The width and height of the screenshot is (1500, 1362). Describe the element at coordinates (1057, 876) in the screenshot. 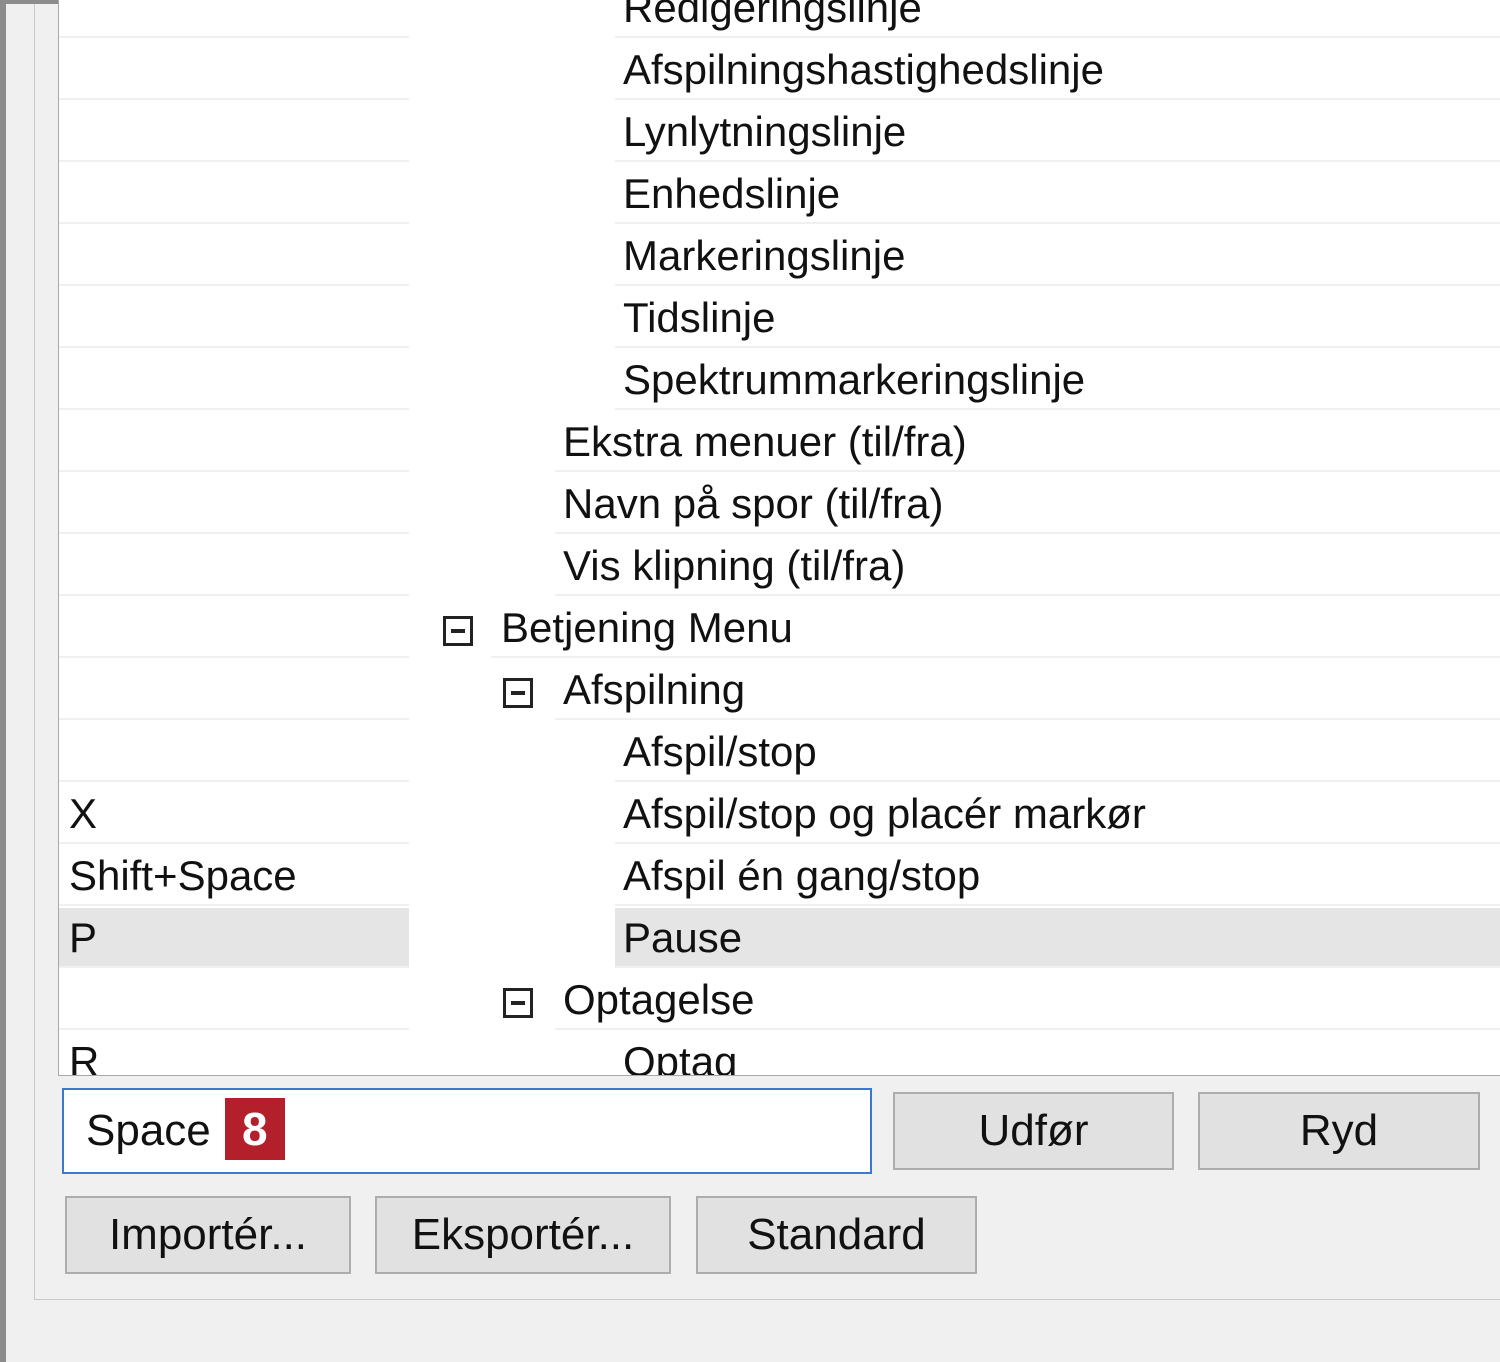

I see `command-name-cell: Afspil én gang/stop` at that location.